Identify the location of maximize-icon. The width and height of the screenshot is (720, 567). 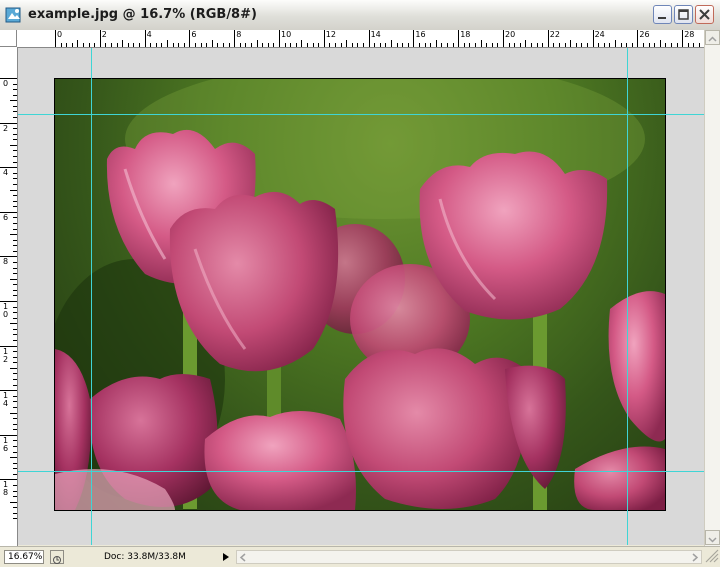
(683, 14).